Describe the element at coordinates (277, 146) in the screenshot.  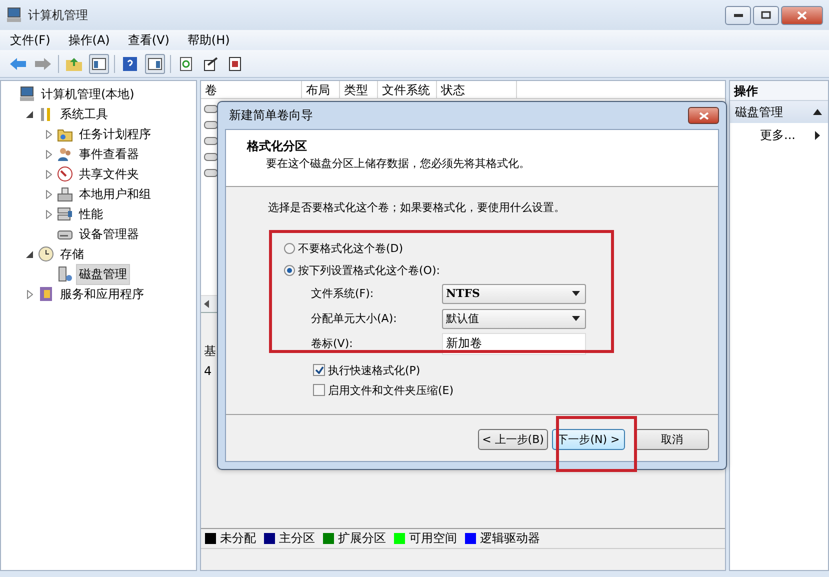
I see `page-heading: 格式化分区` at that location.